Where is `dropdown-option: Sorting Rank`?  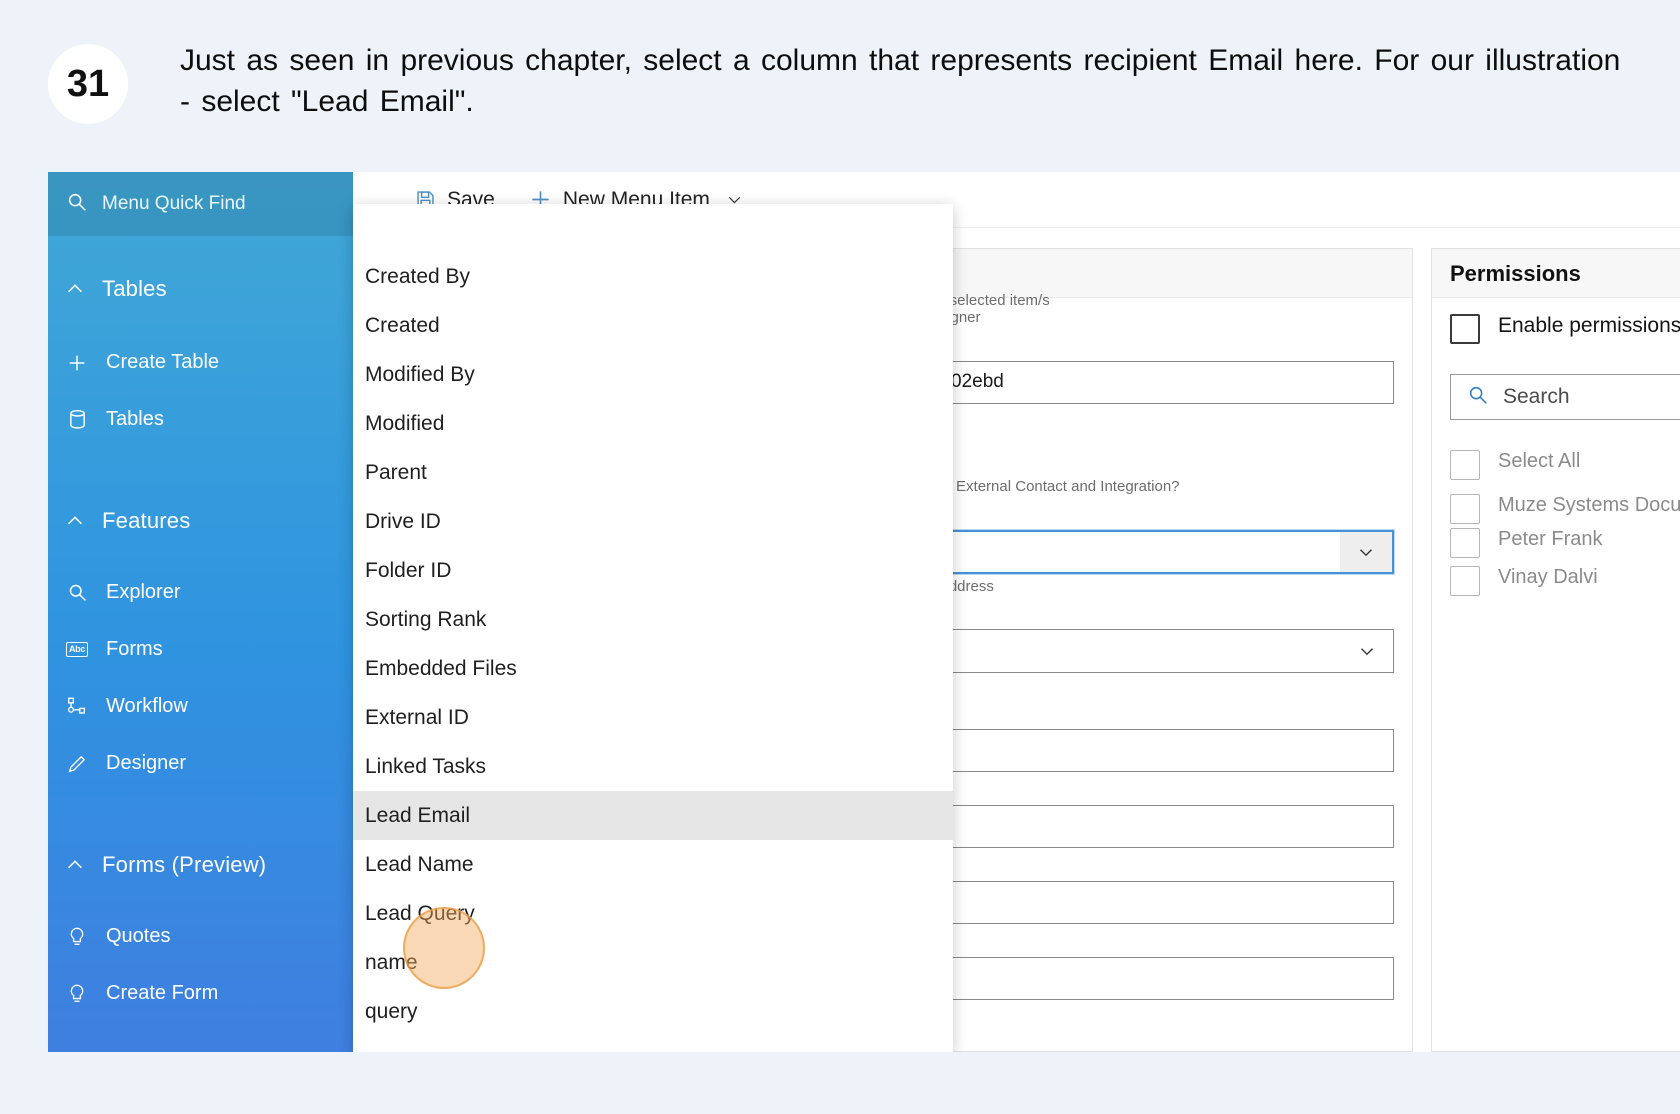
dropdown-option: Sorting Rank is located at coordinates (653, 619).